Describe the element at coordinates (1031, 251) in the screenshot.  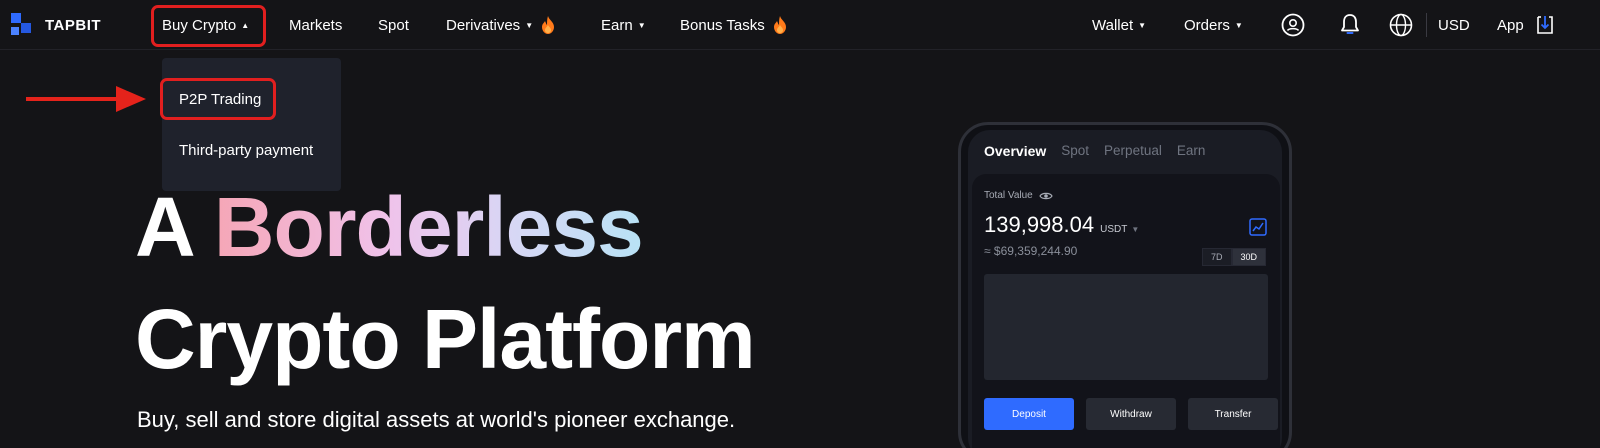
I see `fiat-value: ≈ $69,359,244.90` at that location.